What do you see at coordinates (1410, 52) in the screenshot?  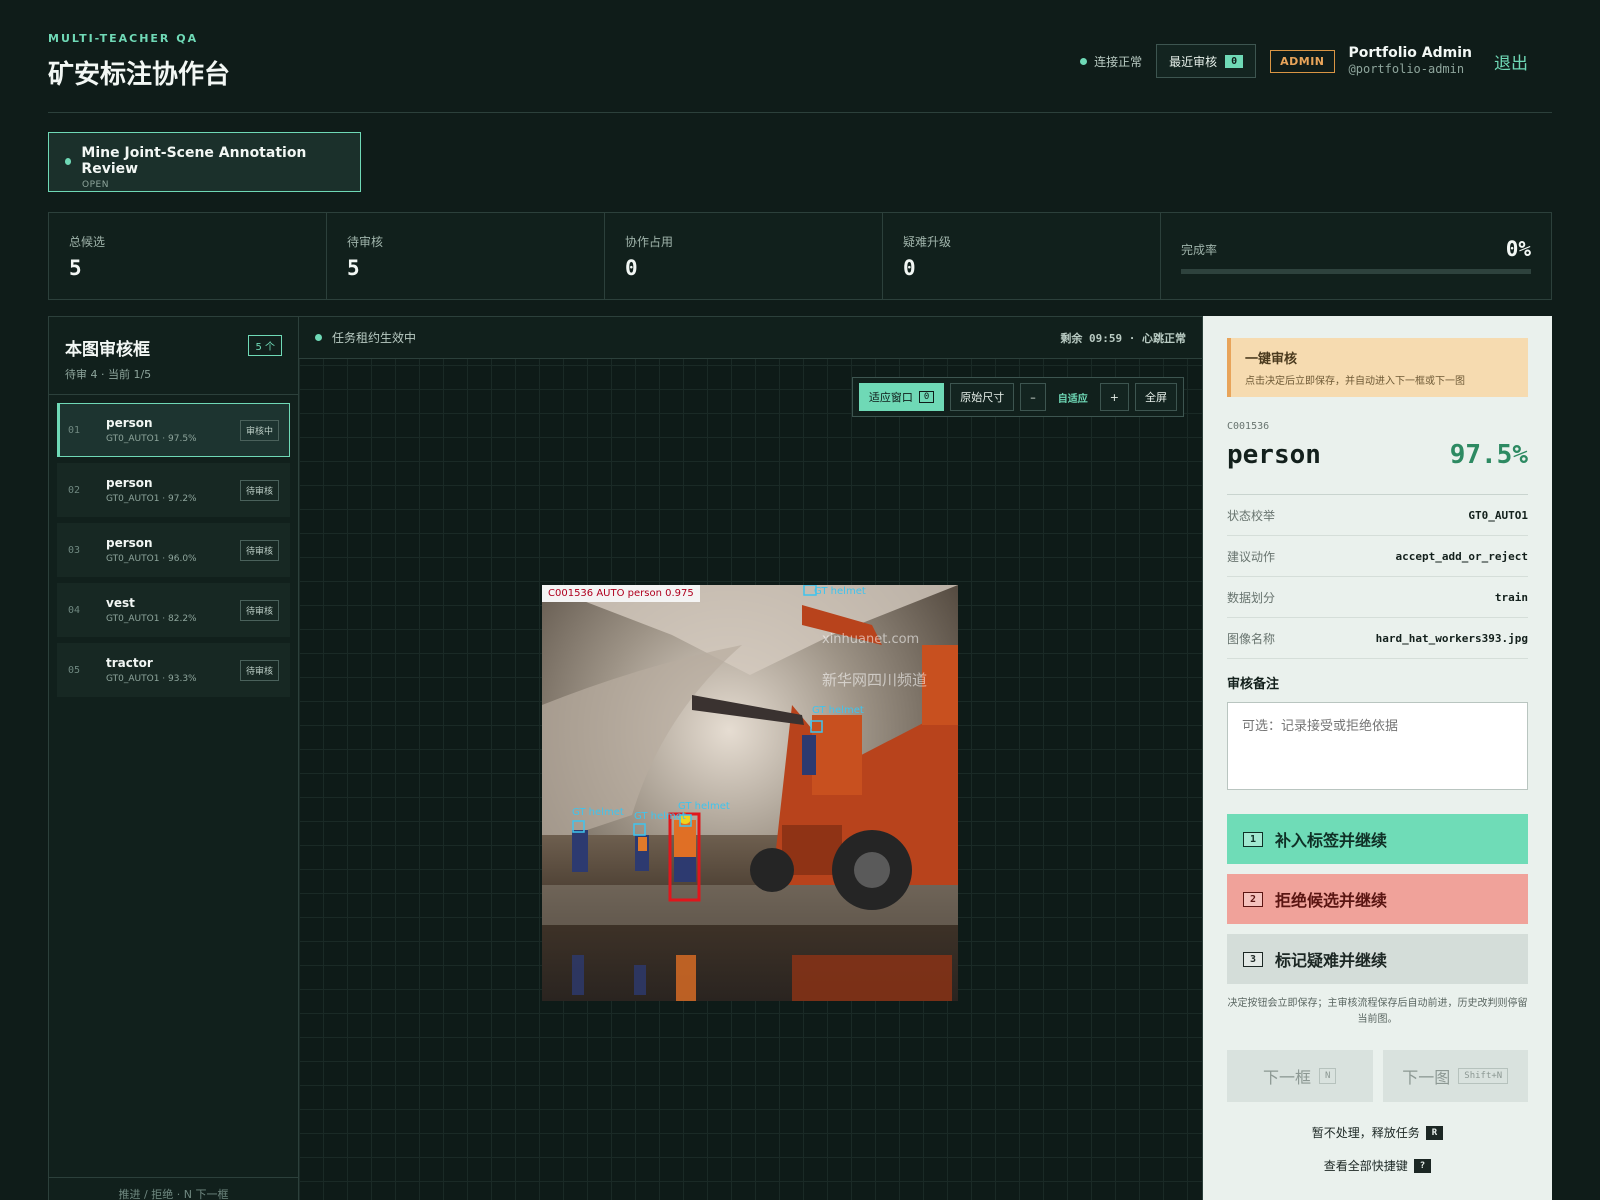 I see `user-name: Portfolio Admin` at bounding box center [1410, 52].